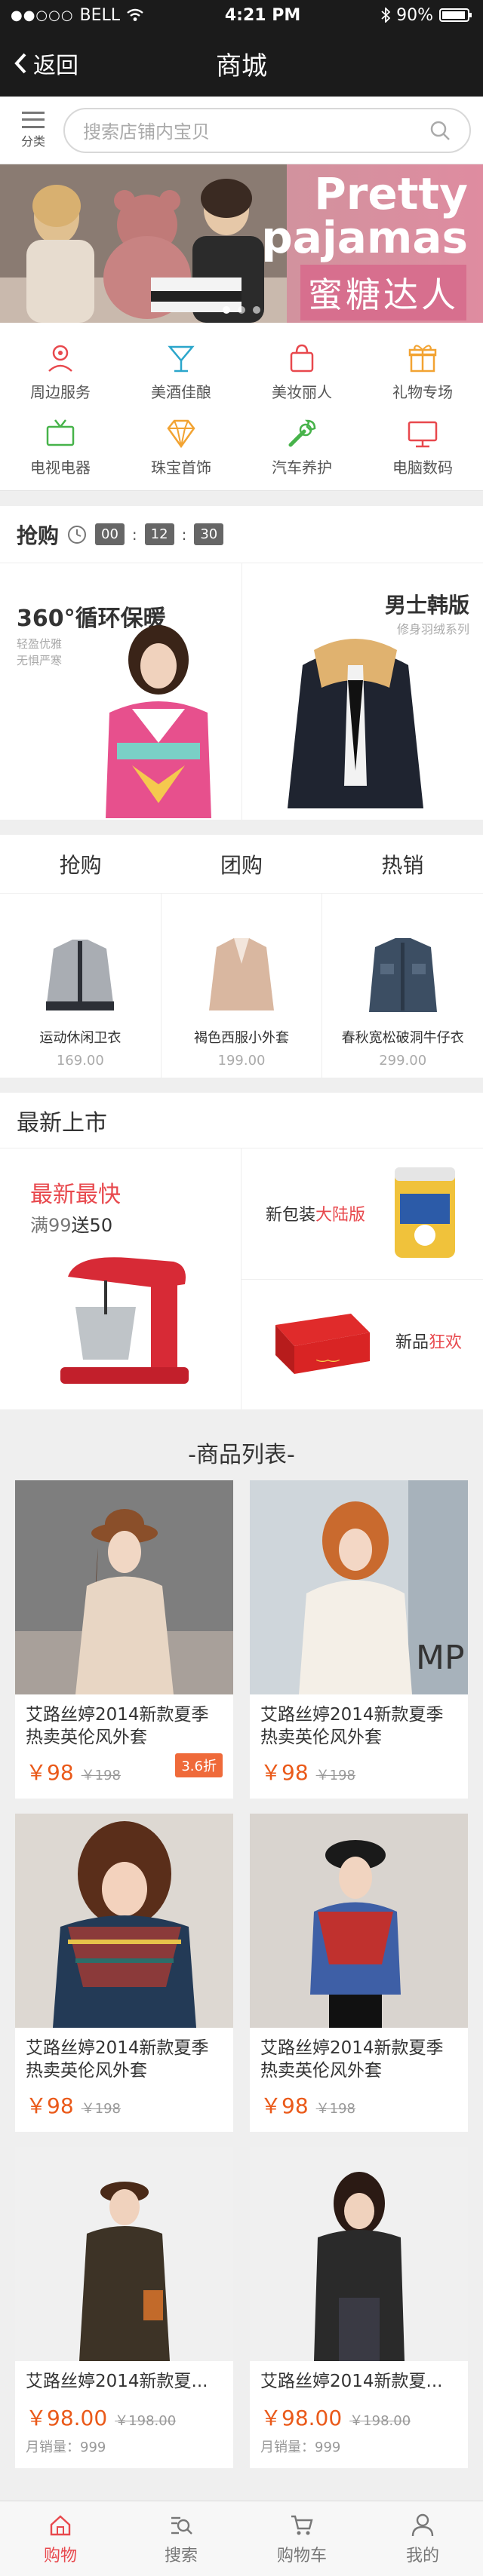  Describe the element at coordinates (291, 1215) in the screenshot. I see `milk-label-prefix: 新包装` at that location.